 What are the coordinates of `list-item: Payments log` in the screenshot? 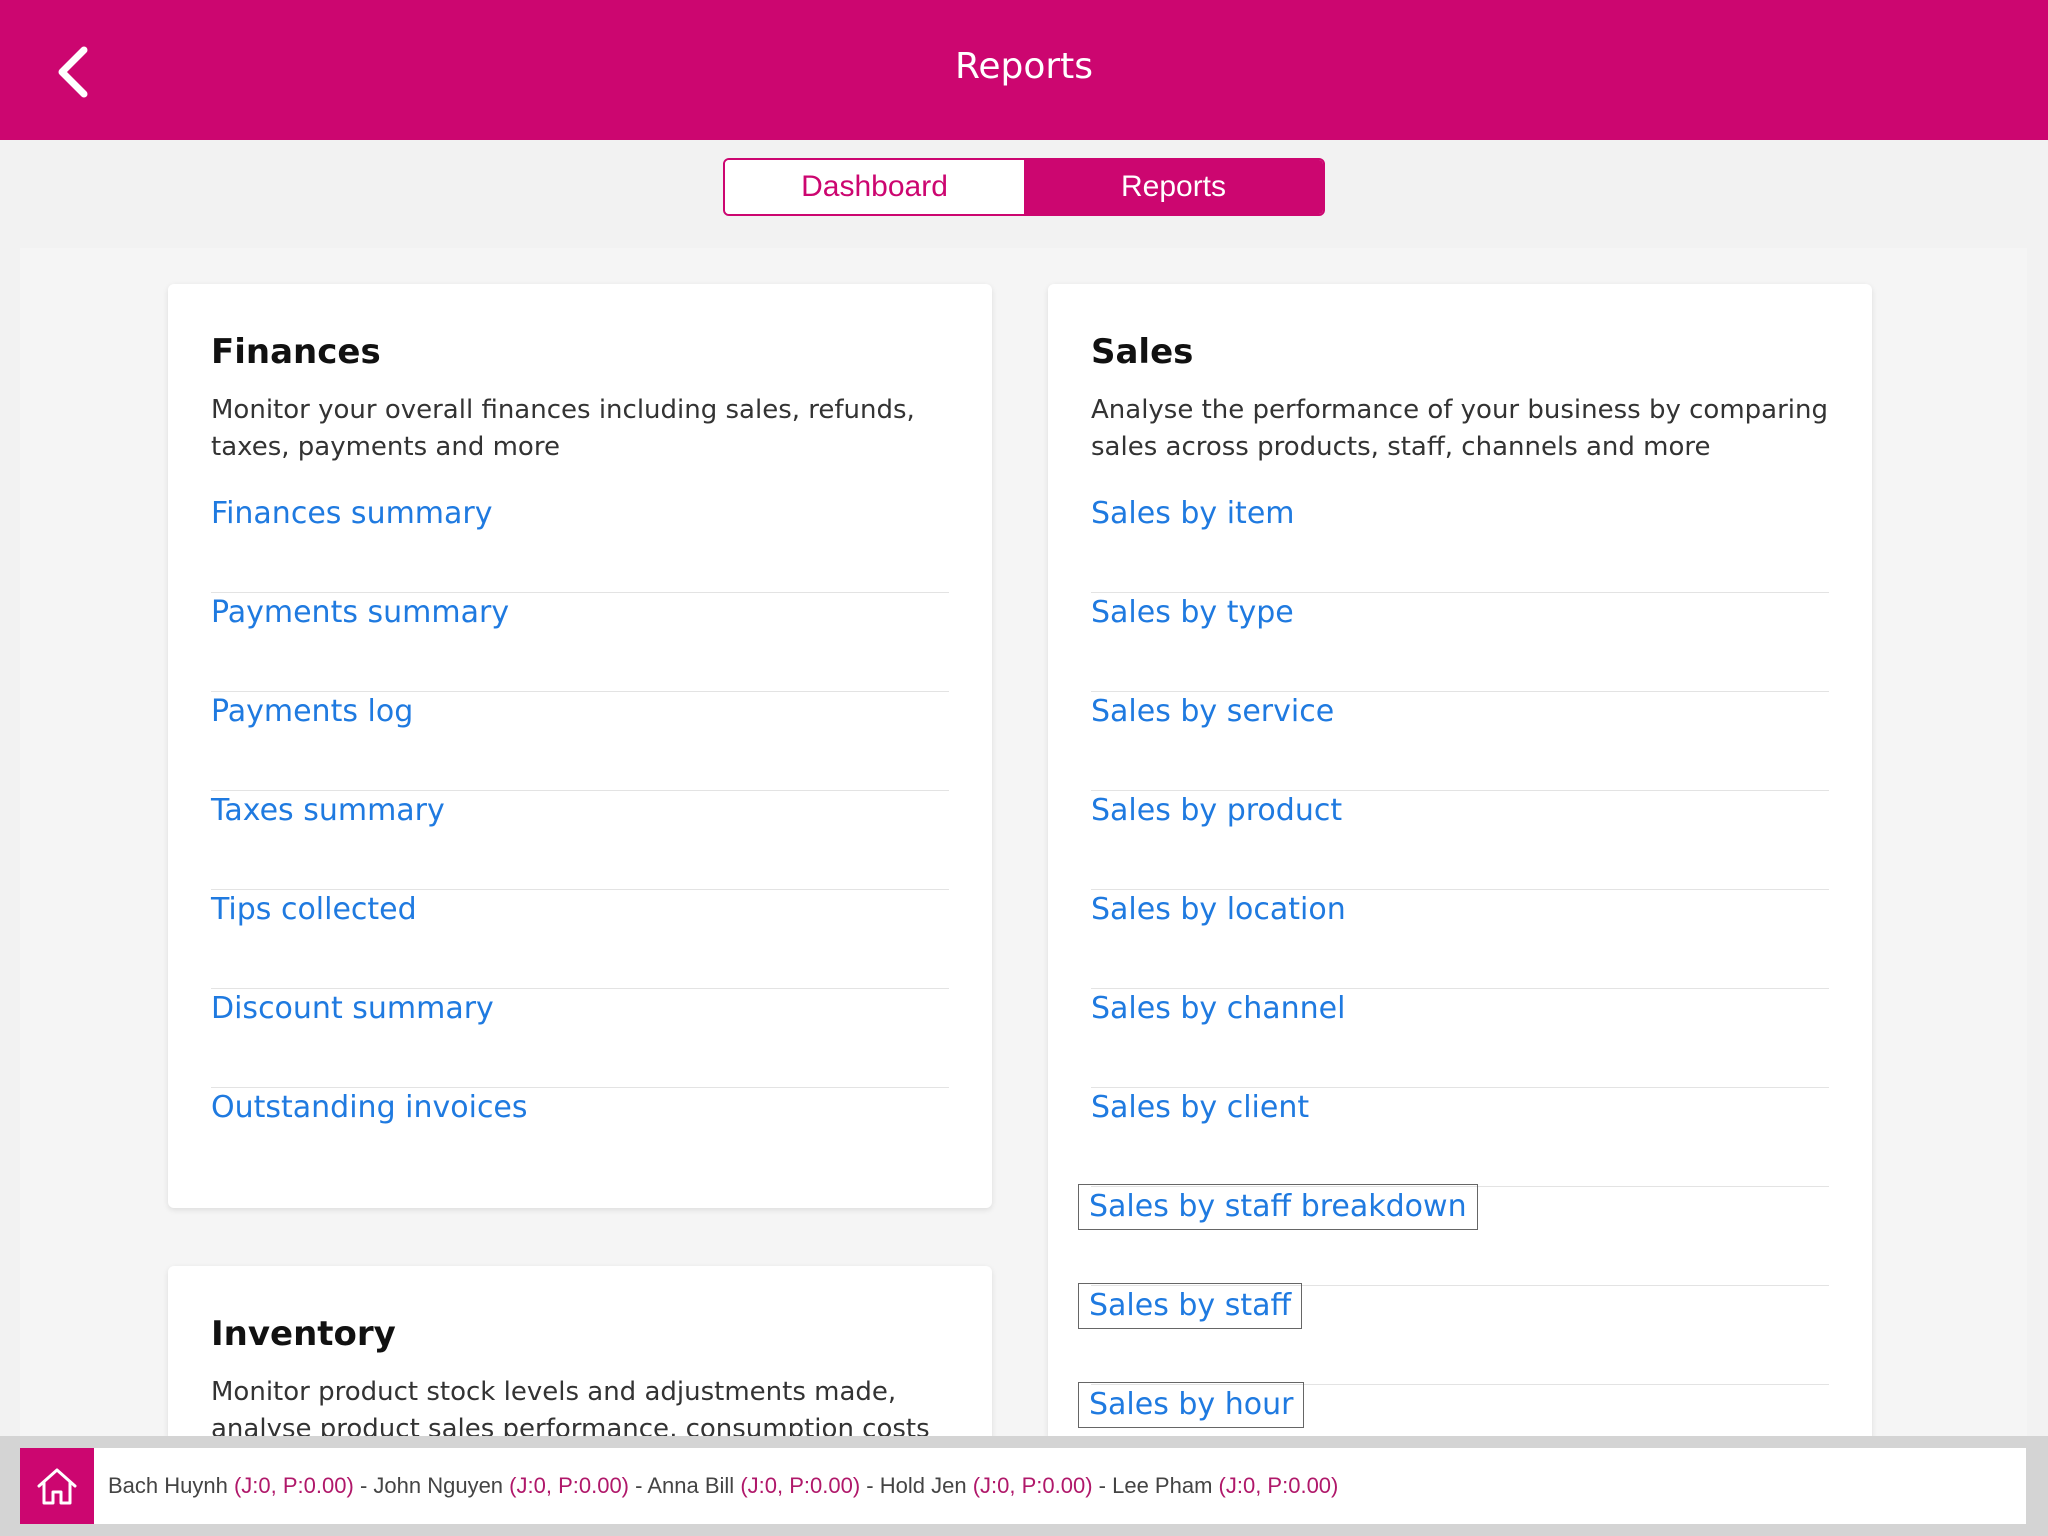 It's located at (580, 741).